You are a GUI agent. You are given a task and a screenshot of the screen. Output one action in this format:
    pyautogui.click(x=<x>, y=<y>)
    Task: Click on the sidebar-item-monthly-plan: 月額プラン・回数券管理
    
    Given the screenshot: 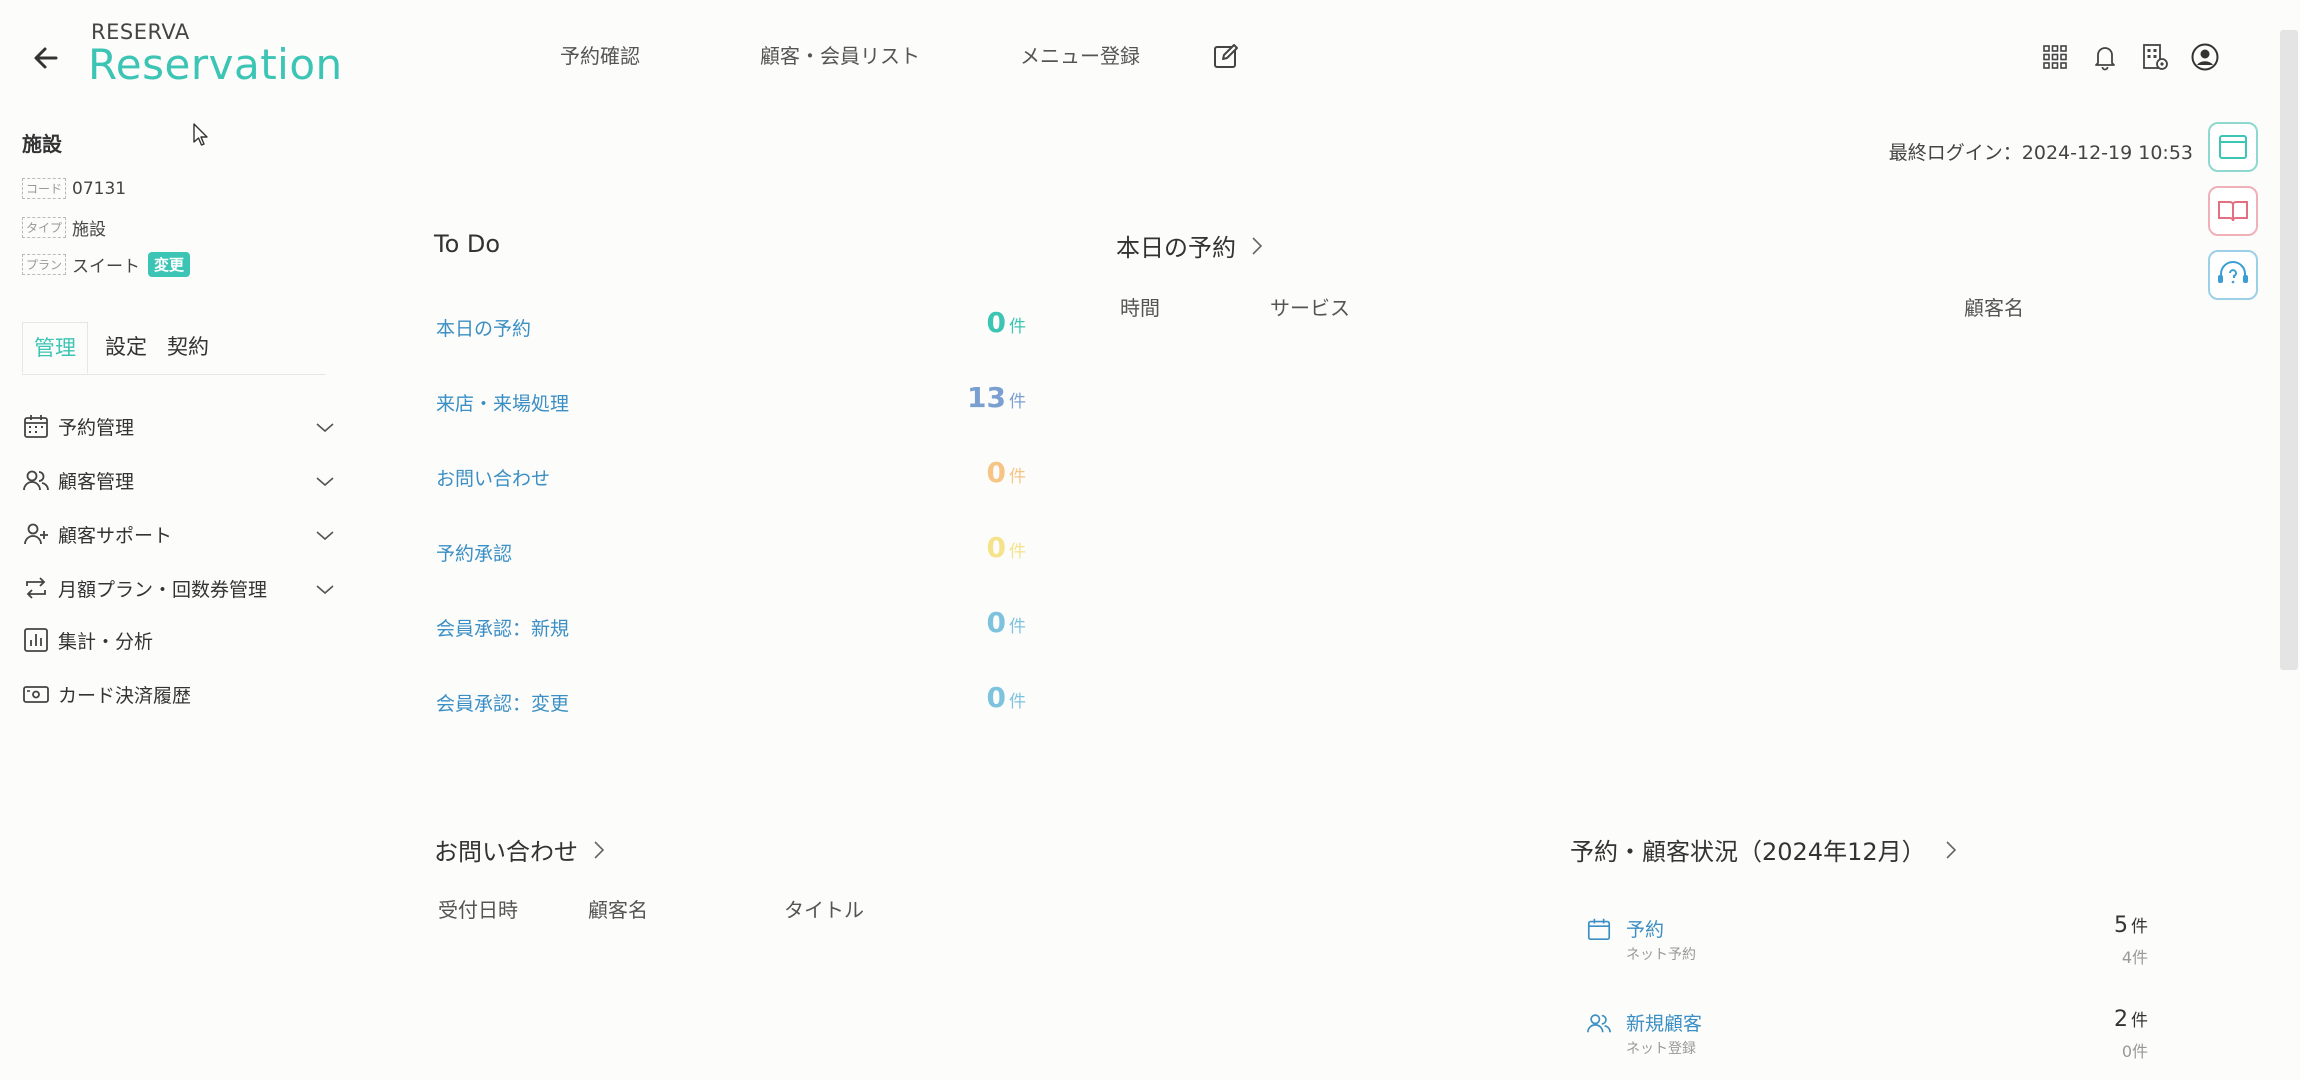 What is the action you would take?
    pyautogui.click(x=181, y=588)
    